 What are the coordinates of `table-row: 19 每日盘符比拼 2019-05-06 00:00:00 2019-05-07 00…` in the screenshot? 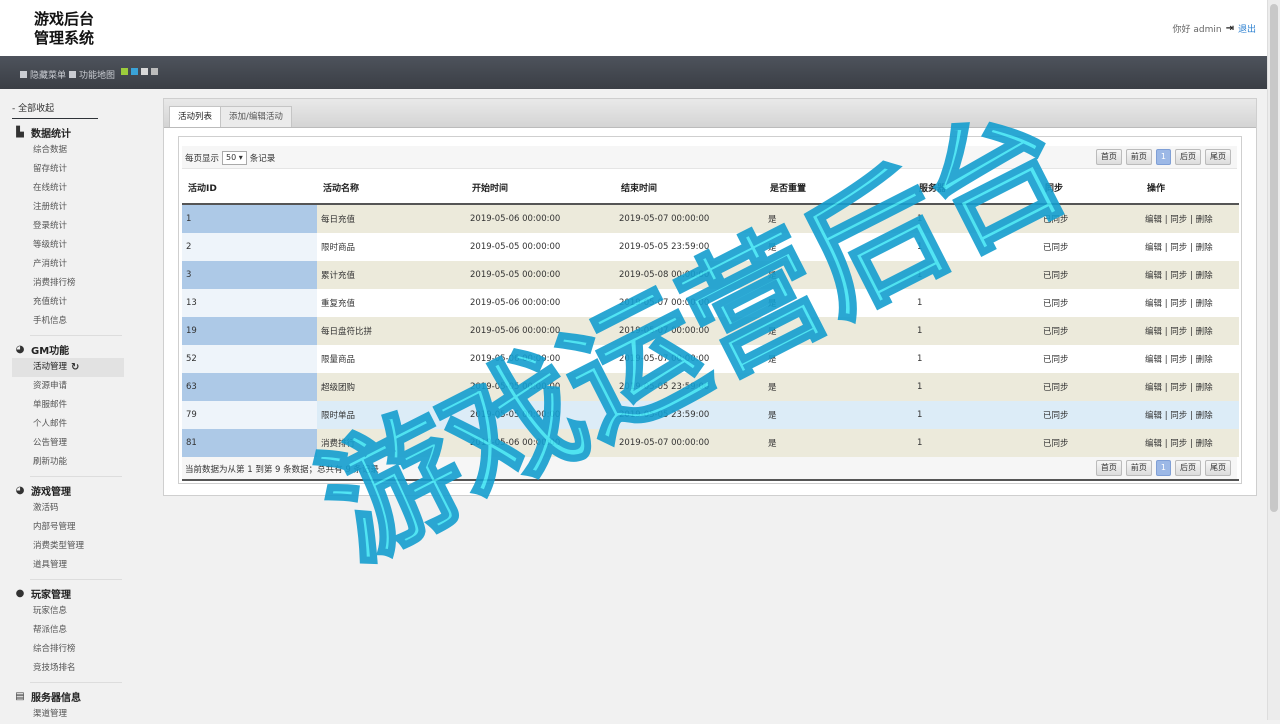 It's located at (710, 331).